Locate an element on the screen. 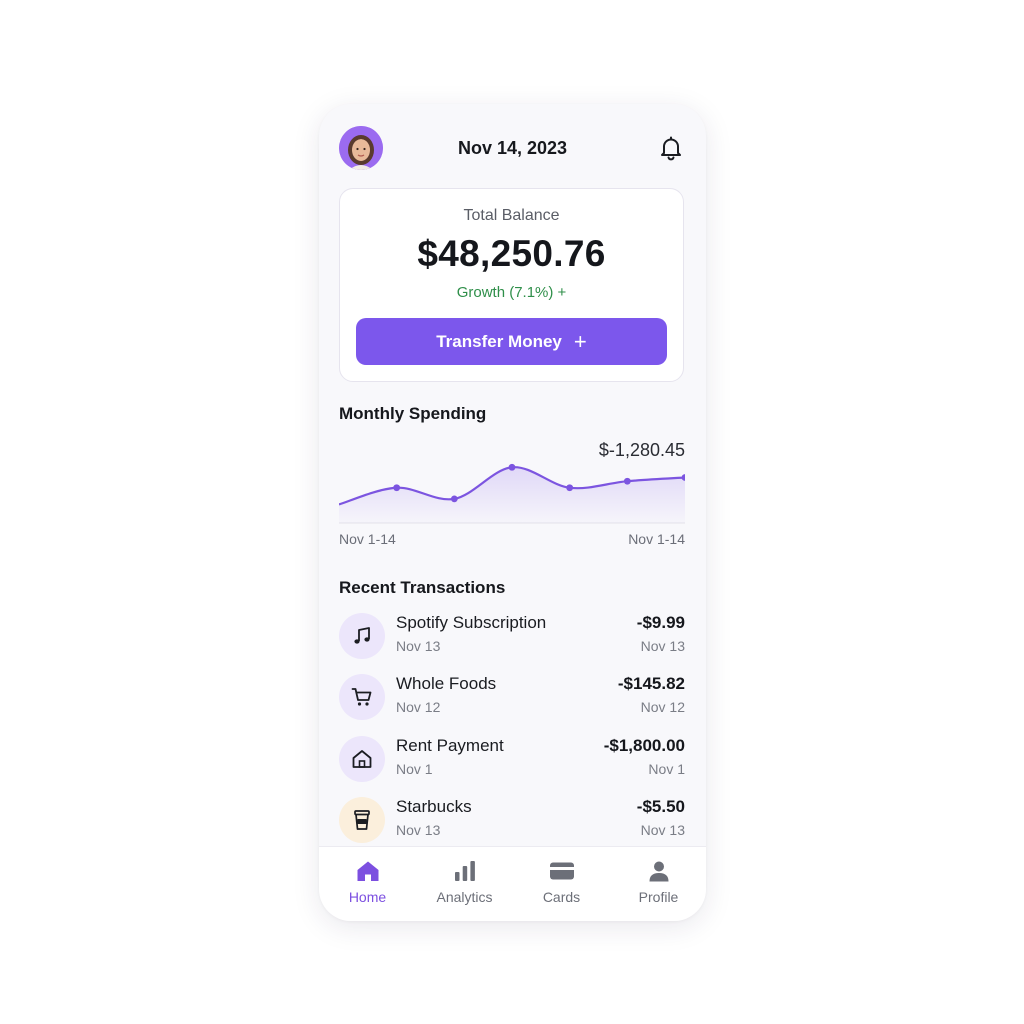 This screenshot has width=1024, height=1024. transaction-amount: -$1,800.00 is located at coordinates (644, 745).